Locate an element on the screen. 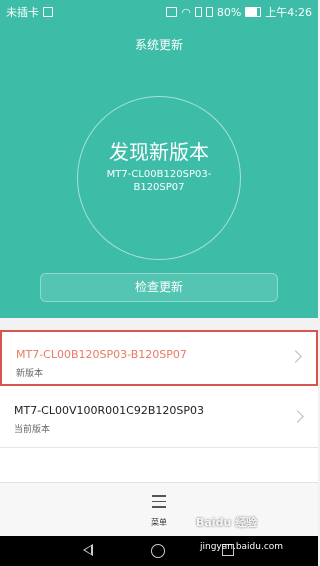  watermark-brand: Baidu 经验 is located at coordinates (227, 522).